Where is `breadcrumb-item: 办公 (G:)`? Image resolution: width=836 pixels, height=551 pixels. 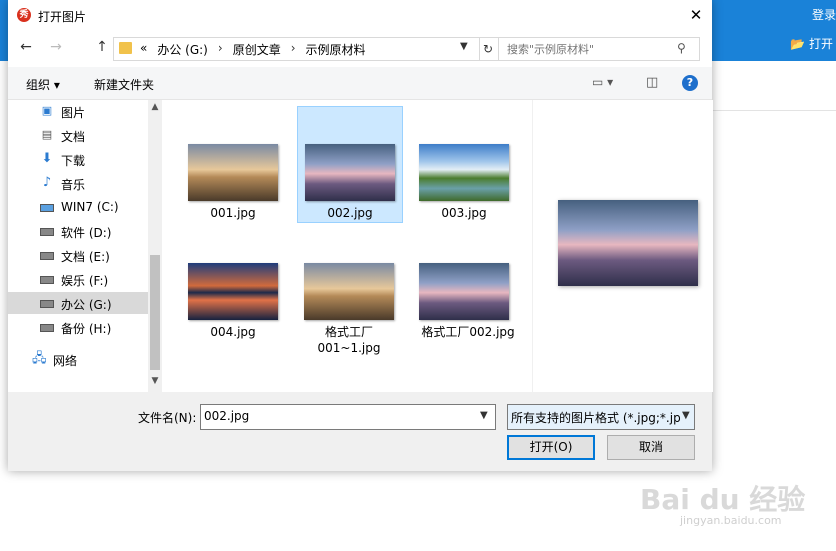 breadcrumb-item: 办公 (G:) is located at coordinates (182, 49).